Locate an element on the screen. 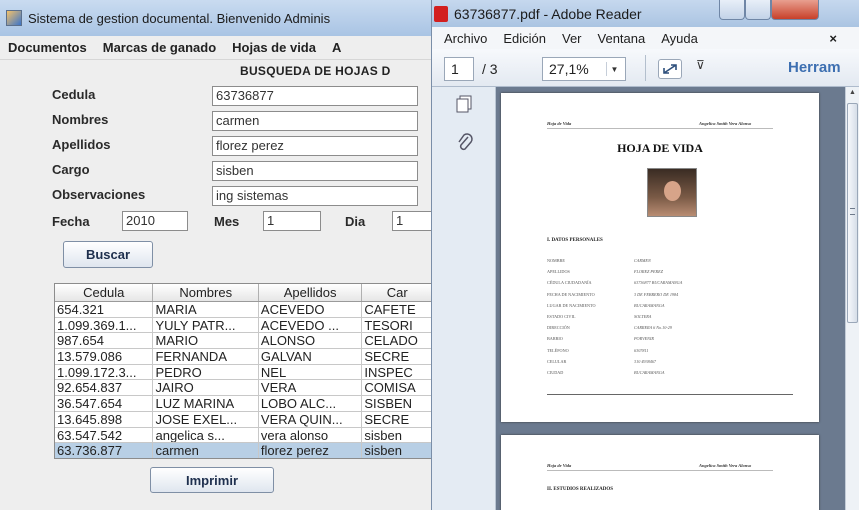  table-cell: florez perez is located at coordinates (310, 450).